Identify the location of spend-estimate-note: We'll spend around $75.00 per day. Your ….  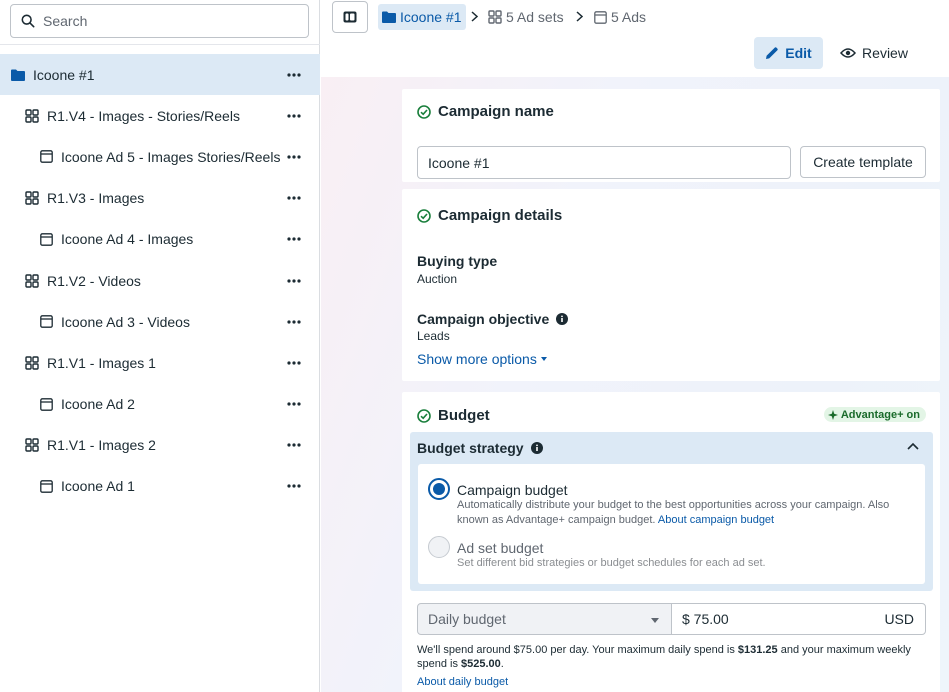
(672, 657).